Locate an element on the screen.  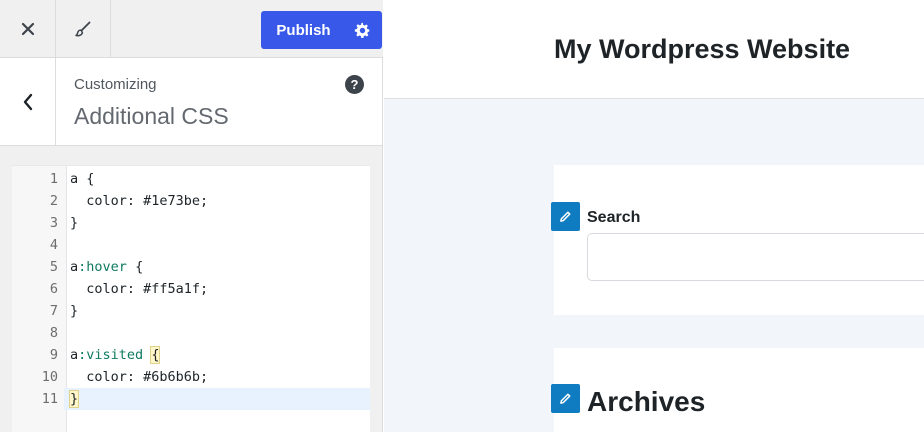
search-widget: Search is located at coordinates (737, 240).